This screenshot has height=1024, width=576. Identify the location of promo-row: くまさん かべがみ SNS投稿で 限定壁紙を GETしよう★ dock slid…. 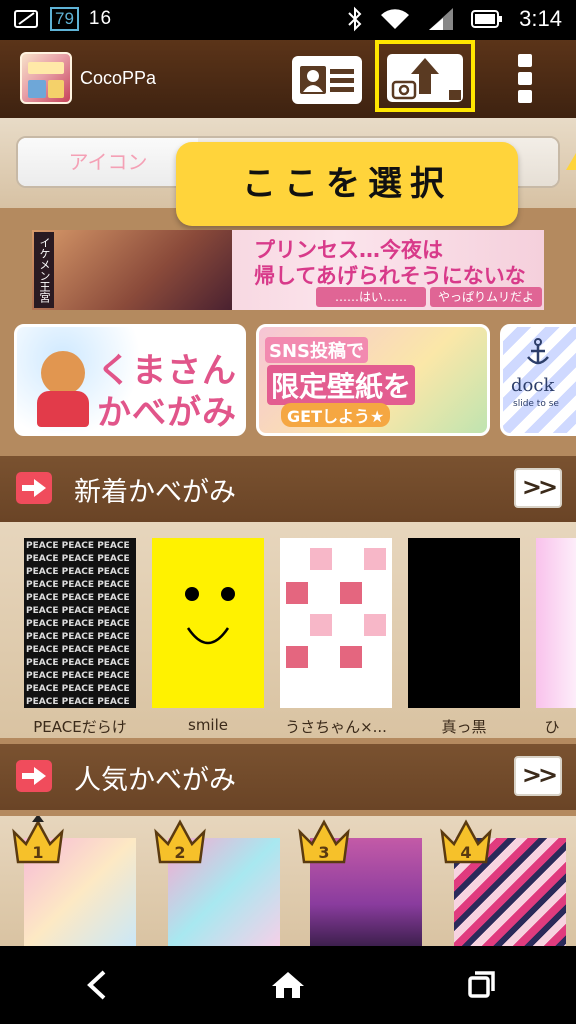
(288, 379).